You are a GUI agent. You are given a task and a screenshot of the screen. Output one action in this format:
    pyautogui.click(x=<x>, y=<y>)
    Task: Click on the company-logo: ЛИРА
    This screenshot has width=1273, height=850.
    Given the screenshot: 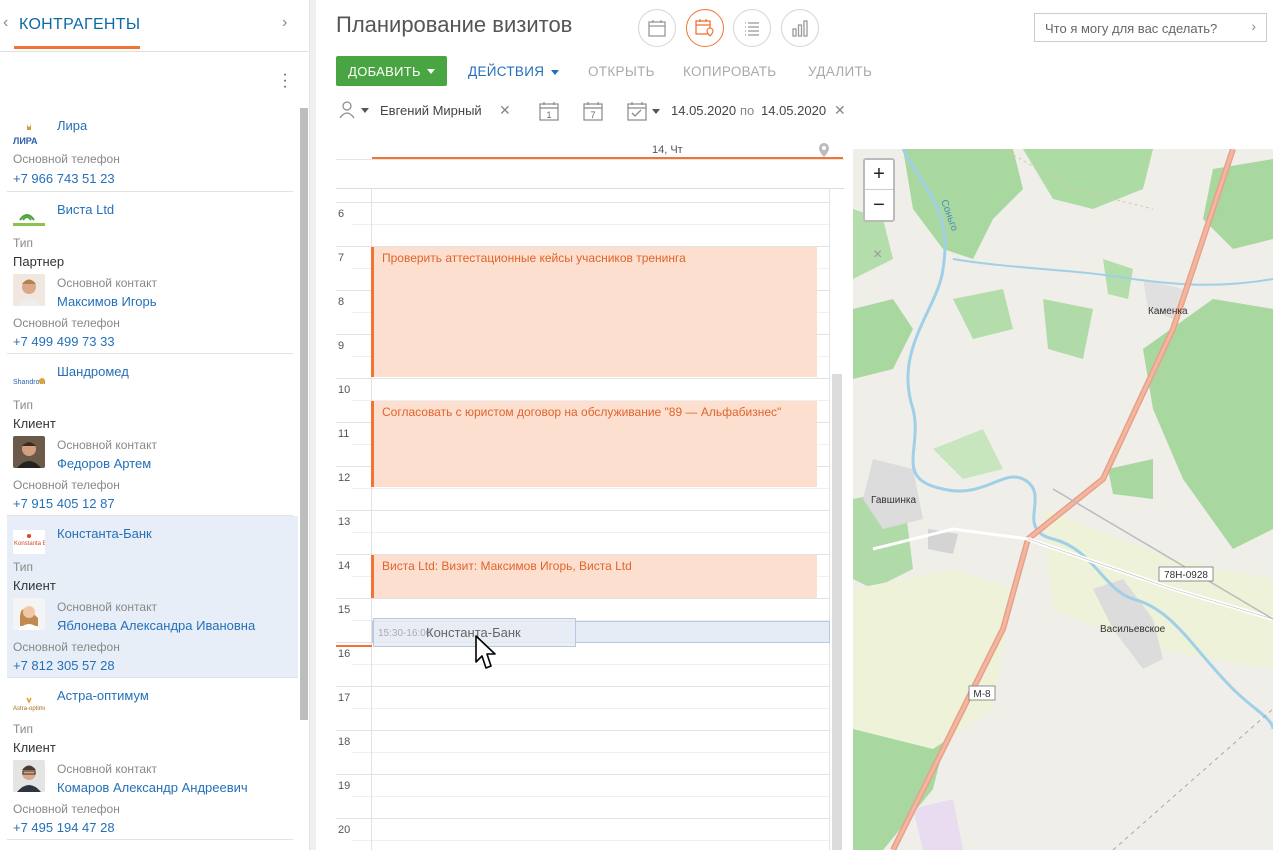 What is the action you would take?
    pyautogui.click(x=29, y=134)
    